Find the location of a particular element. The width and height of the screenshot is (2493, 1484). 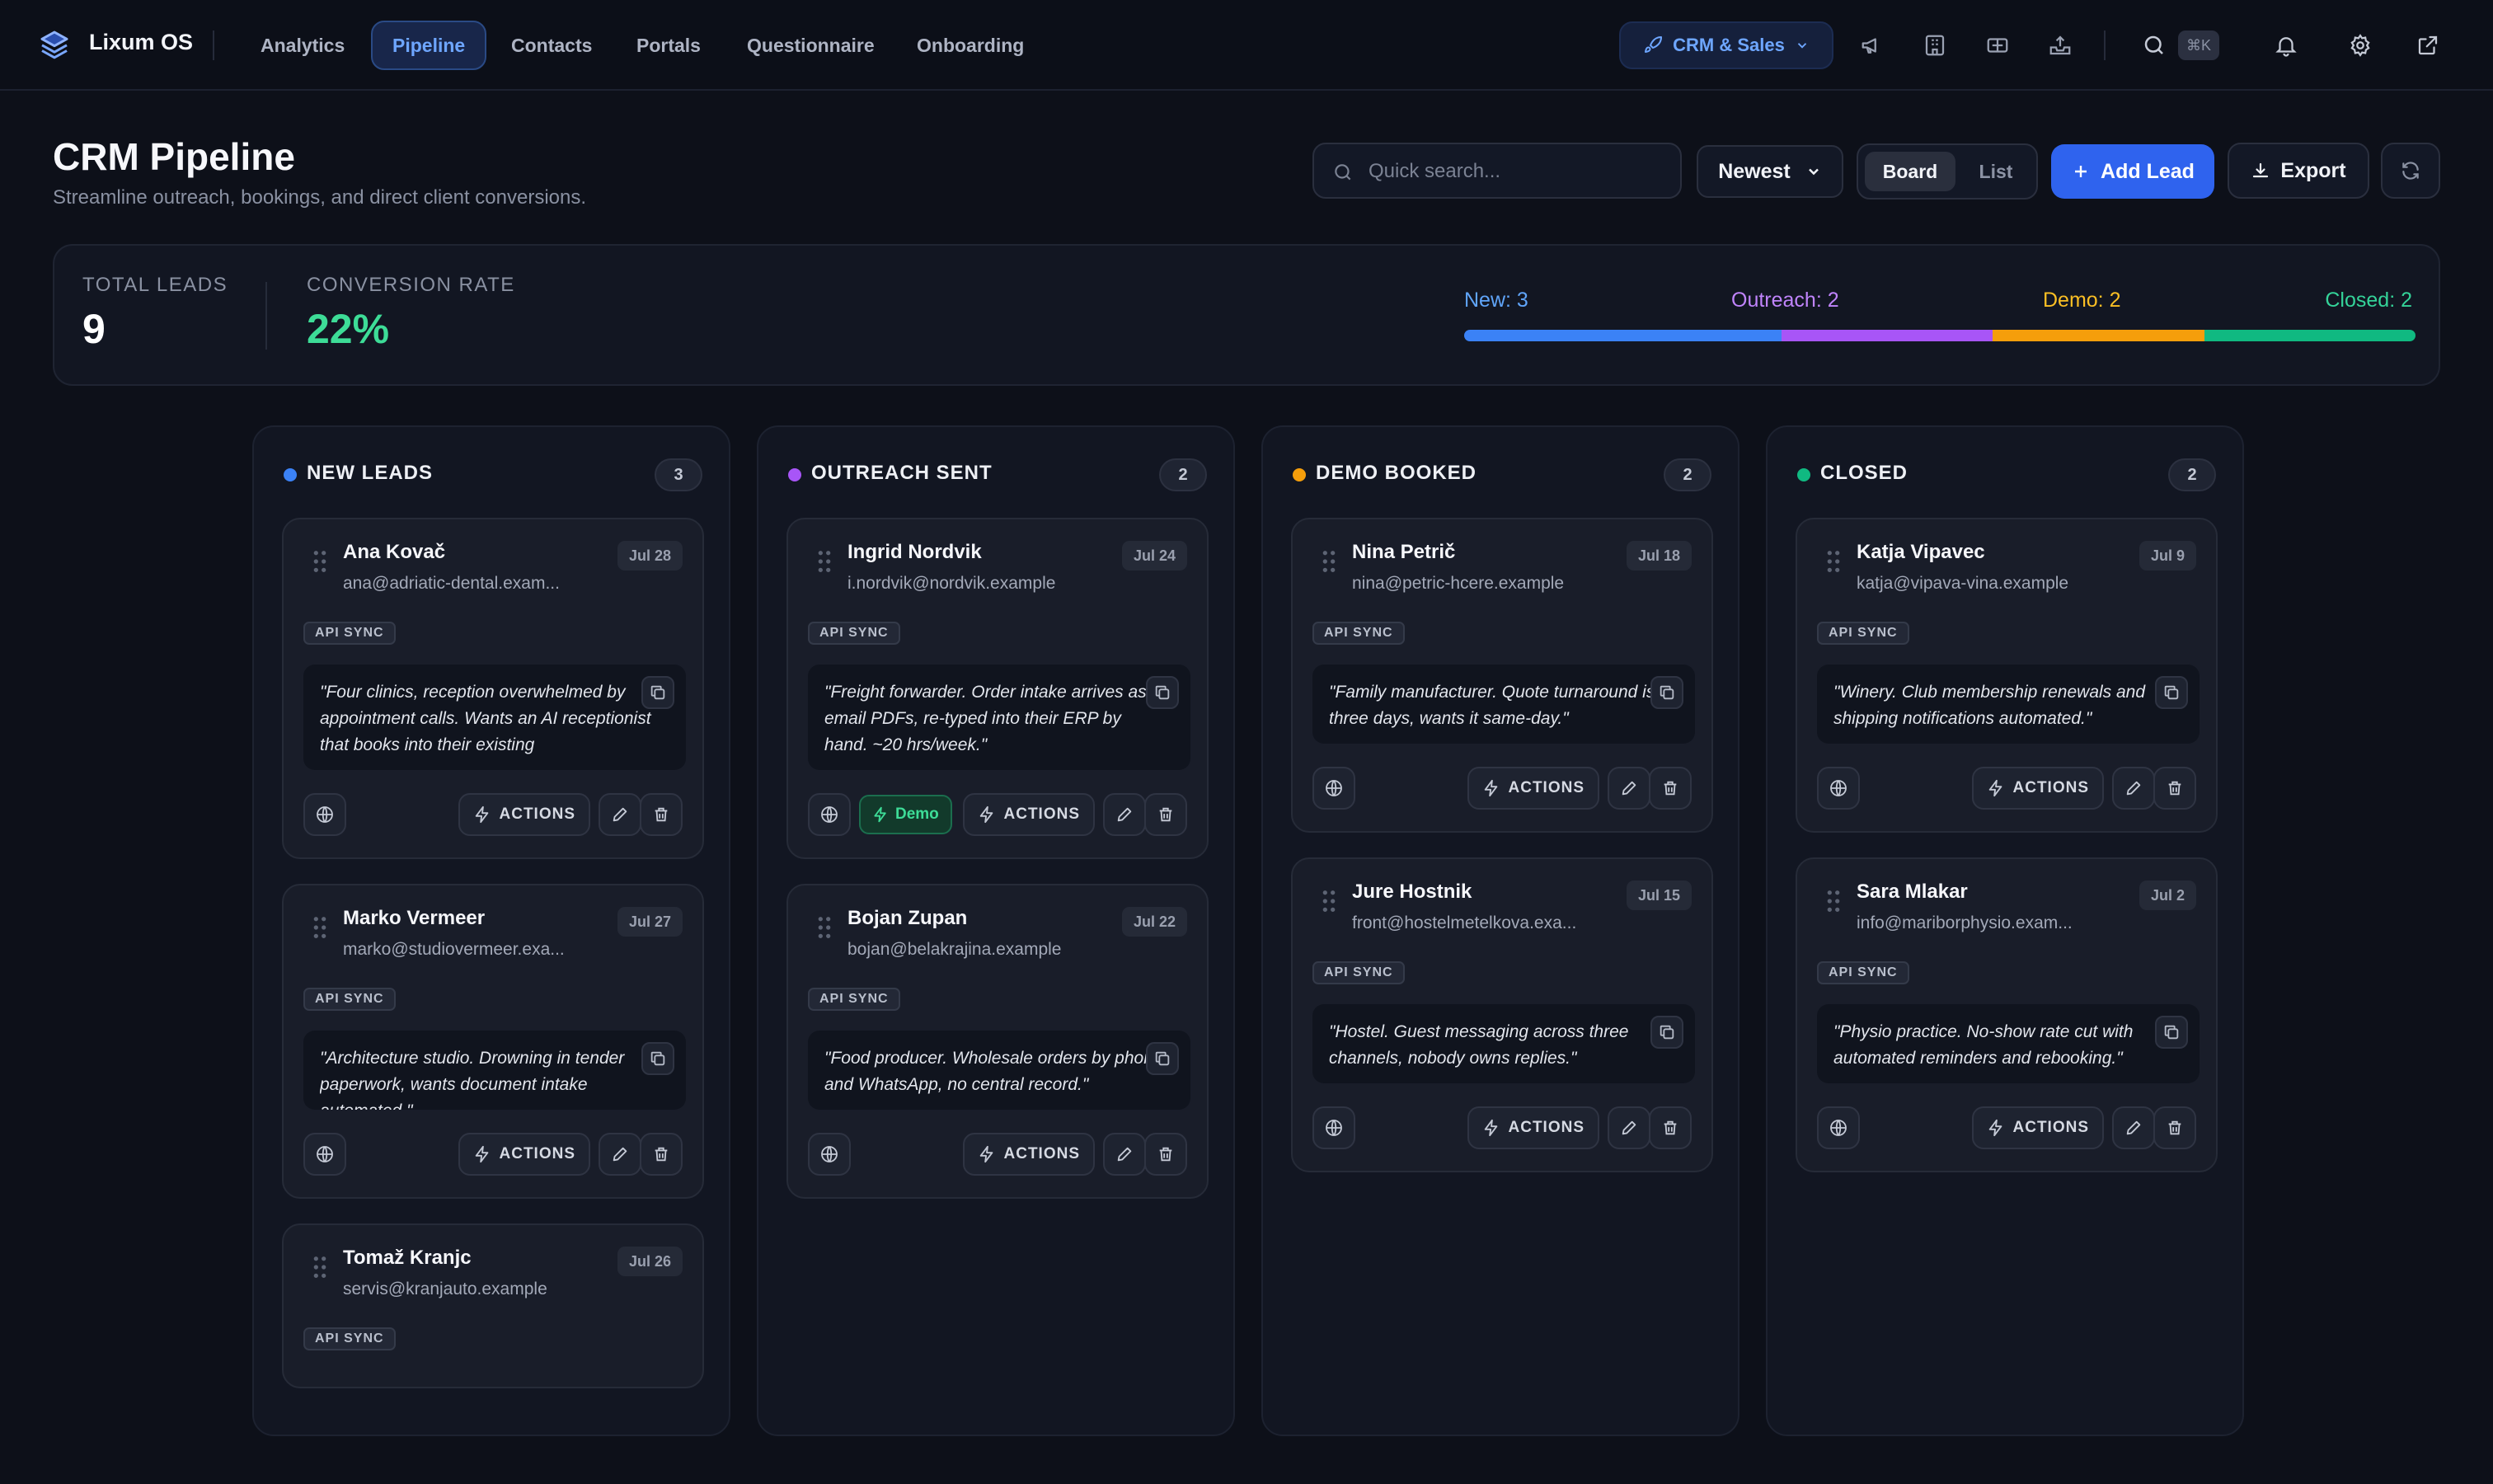

inbox-upload-icon is located at coordinates (2060, 45).